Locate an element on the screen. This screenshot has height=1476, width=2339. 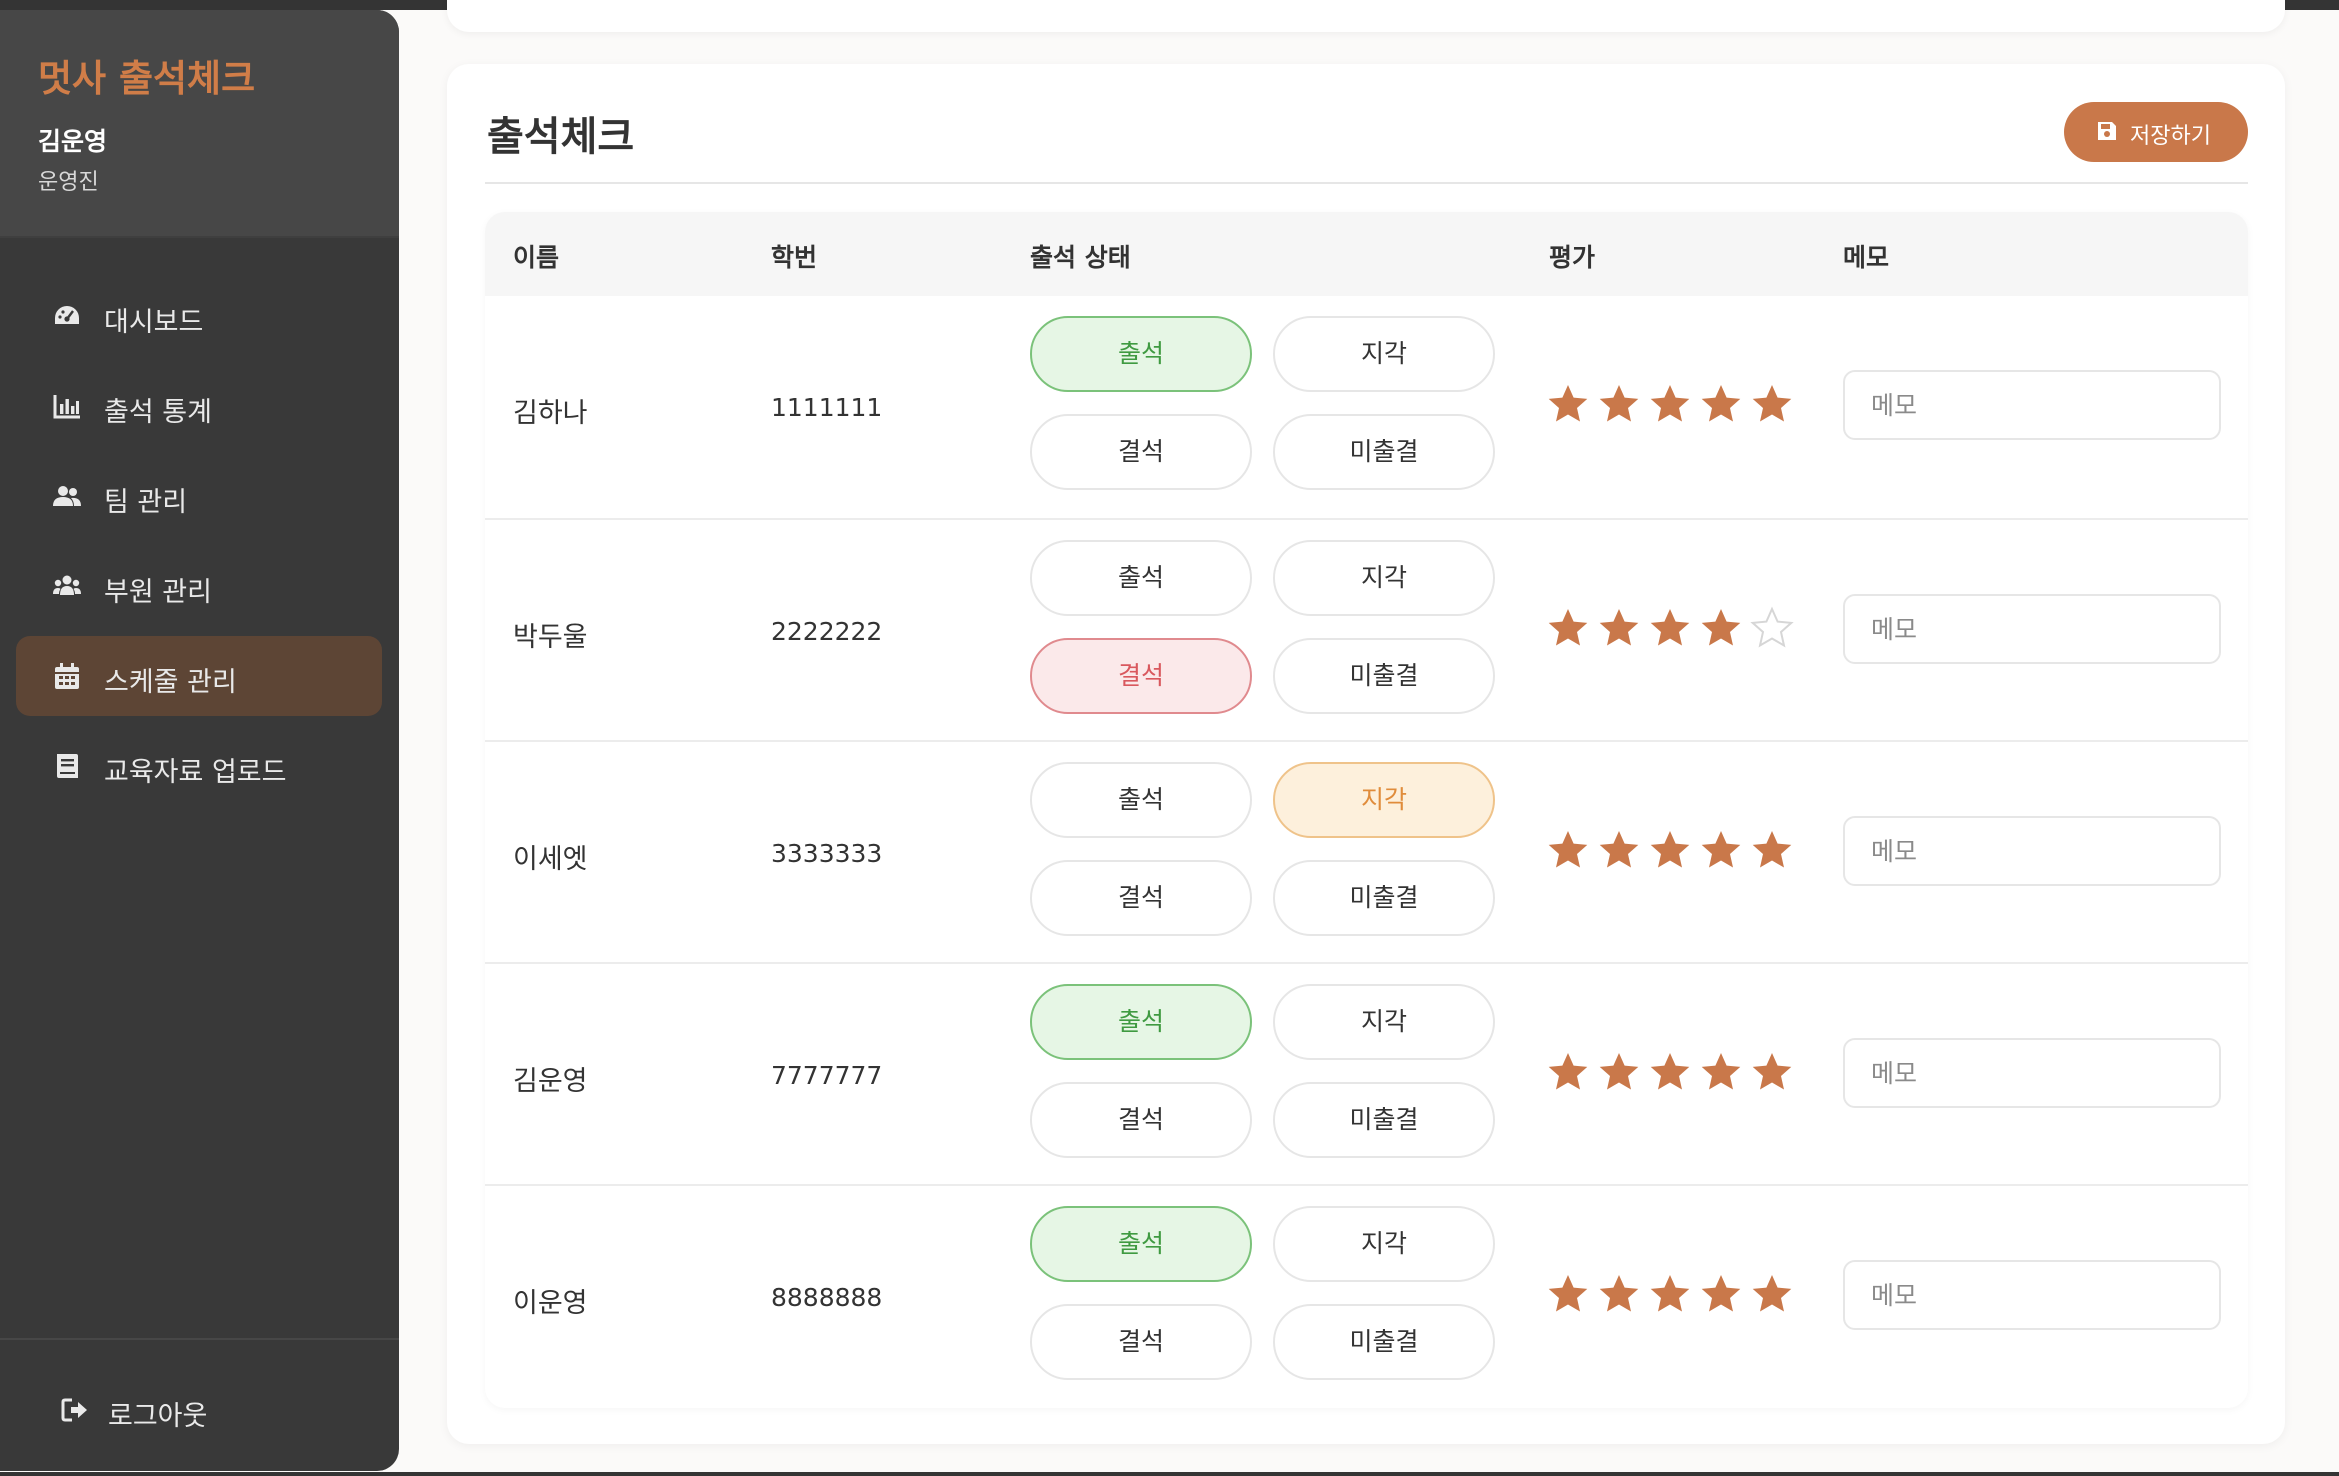
star-empty-icon is located at coordinates (1772, 629).